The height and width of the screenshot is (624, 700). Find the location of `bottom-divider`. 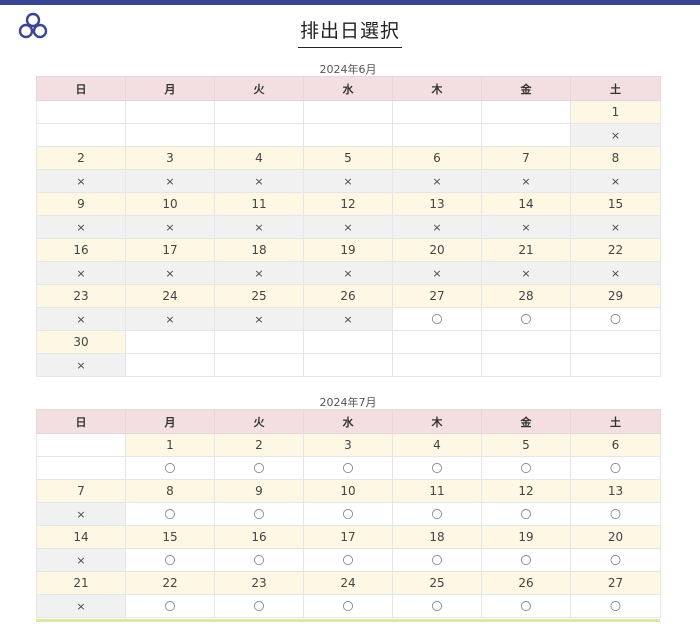

bottom-divider is located at coordinates (348, 620).